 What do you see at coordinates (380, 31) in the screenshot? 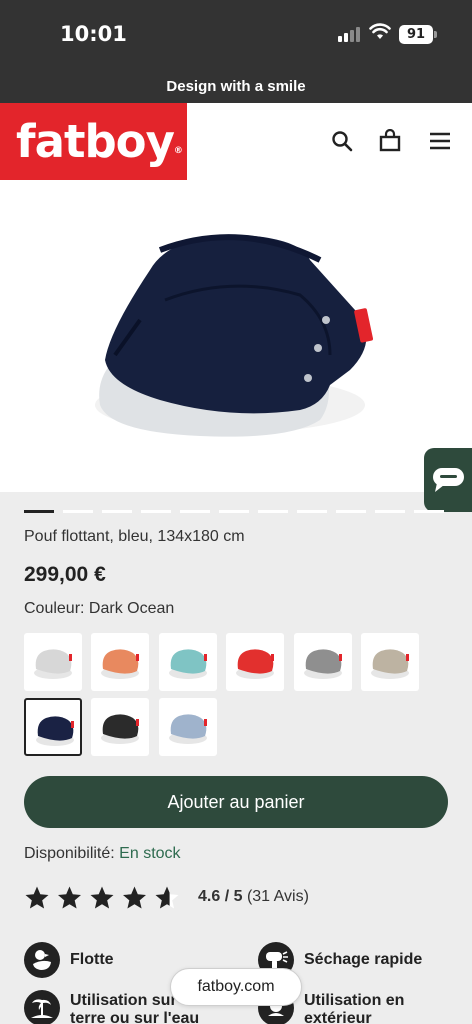
I see `wifi-icon` at bounding box center [380, 31].